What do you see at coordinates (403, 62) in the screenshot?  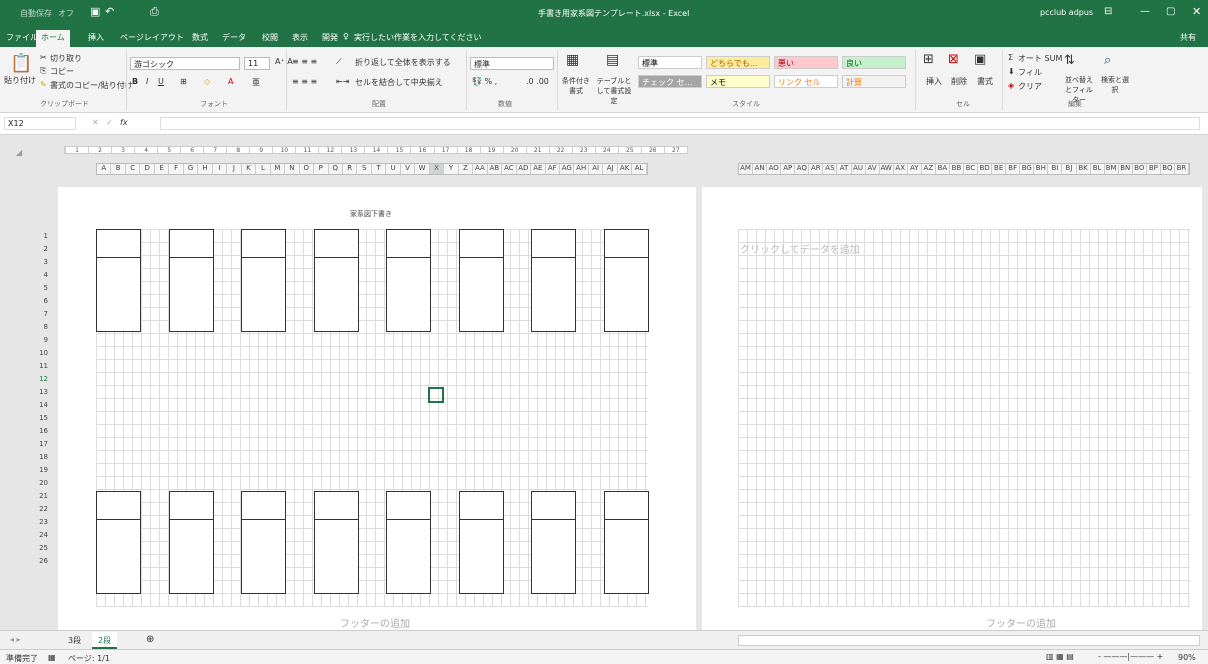 I see `wrap-text-button: 折り返して全体を表示する` at bounding box center [403, 62].